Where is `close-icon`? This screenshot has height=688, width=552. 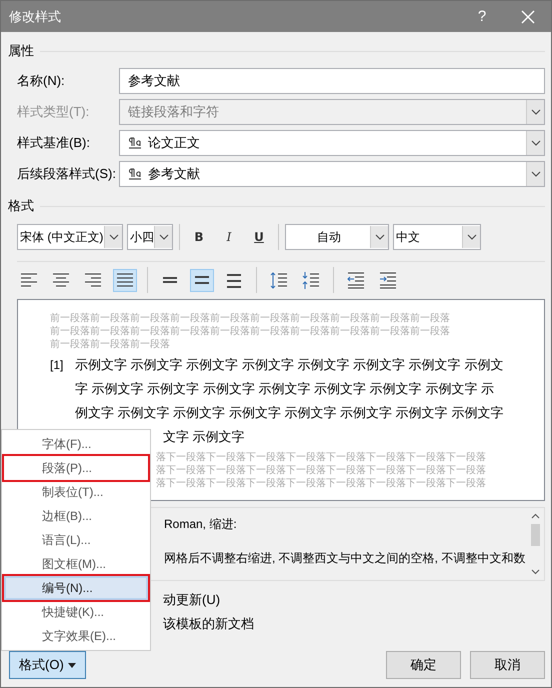 close-icon is located at coordinates (528, 17).